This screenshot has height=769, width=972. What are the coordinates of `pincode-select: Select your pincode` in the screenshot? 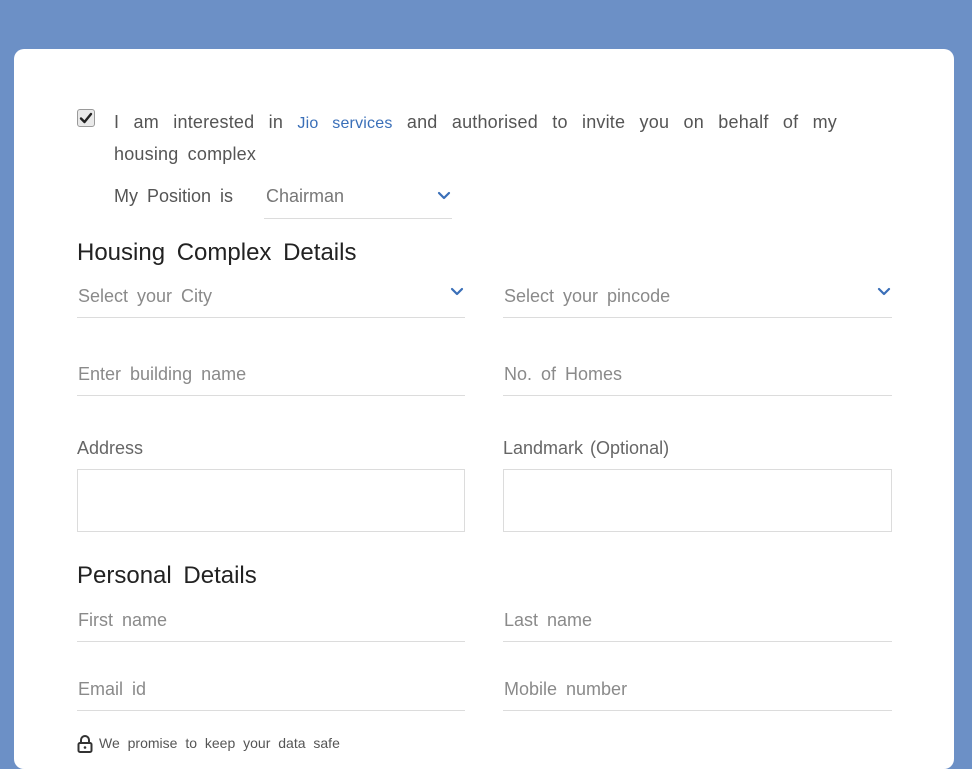 It's located at (697, 300).